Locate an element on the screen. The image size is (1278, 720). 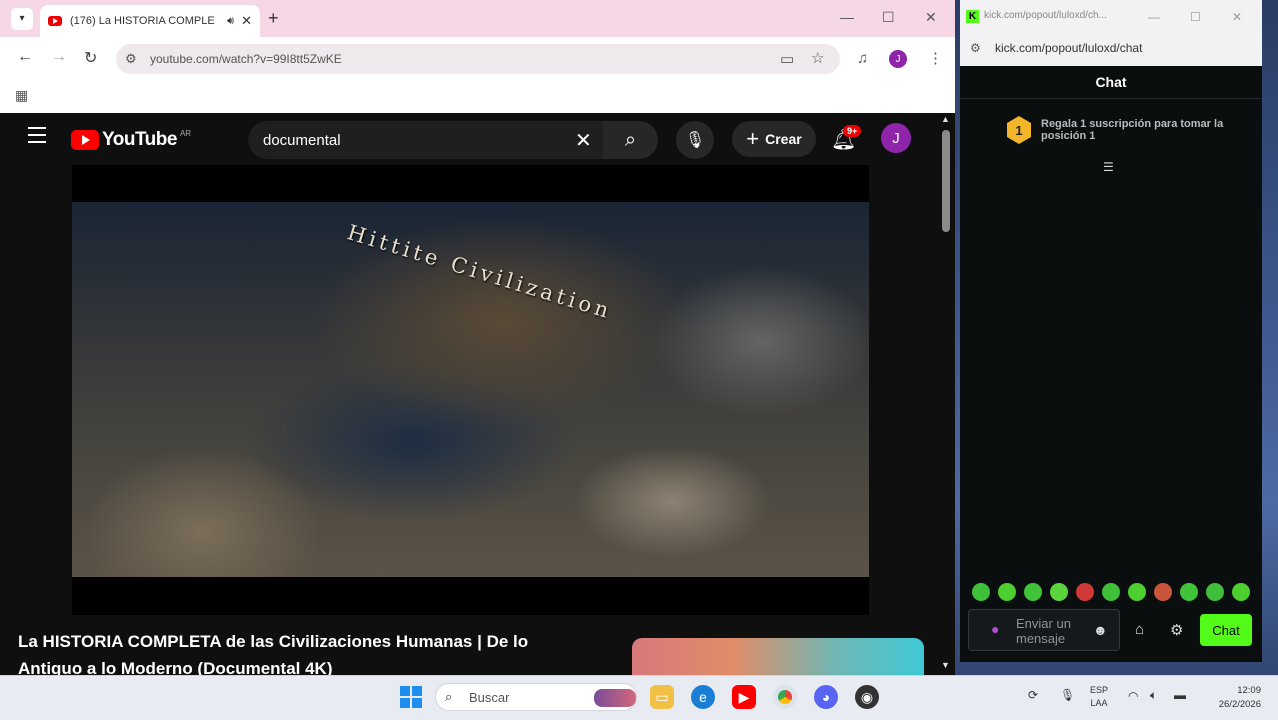
kick-maximize-icon: ☐ is located at coordinates (1195, 17).